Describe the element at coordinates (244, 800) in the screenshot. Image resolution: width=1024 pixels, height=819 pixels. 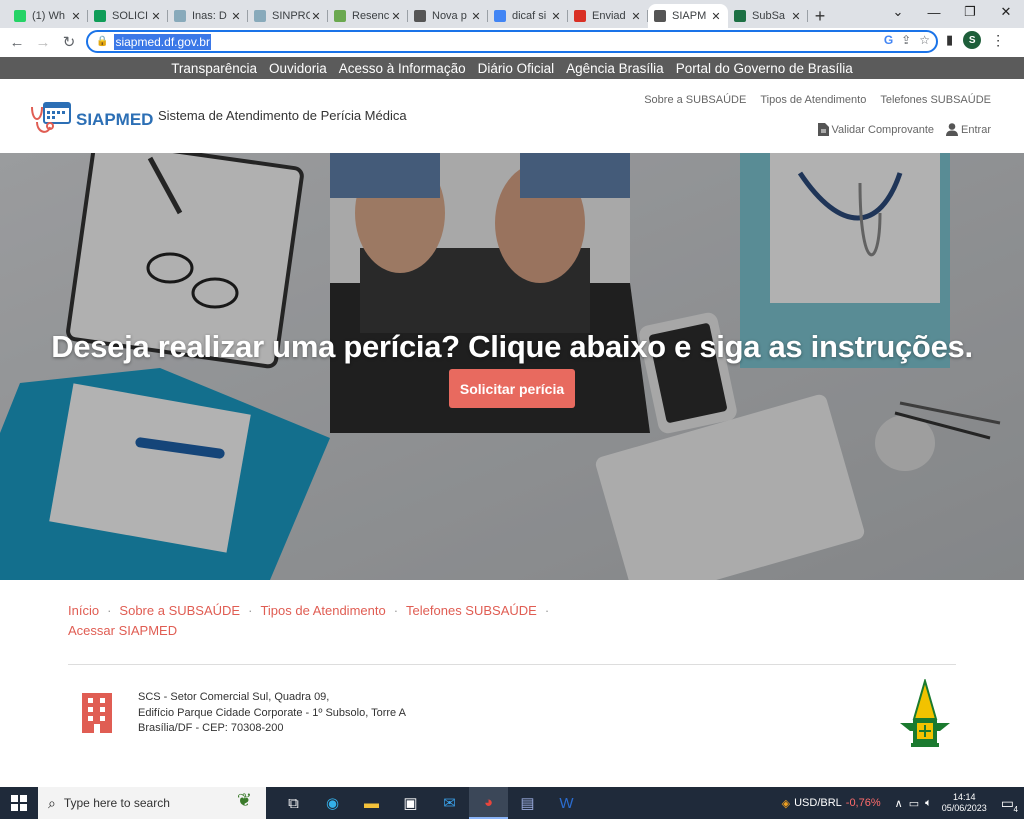
I see `plant-icon: ❦` at that location.